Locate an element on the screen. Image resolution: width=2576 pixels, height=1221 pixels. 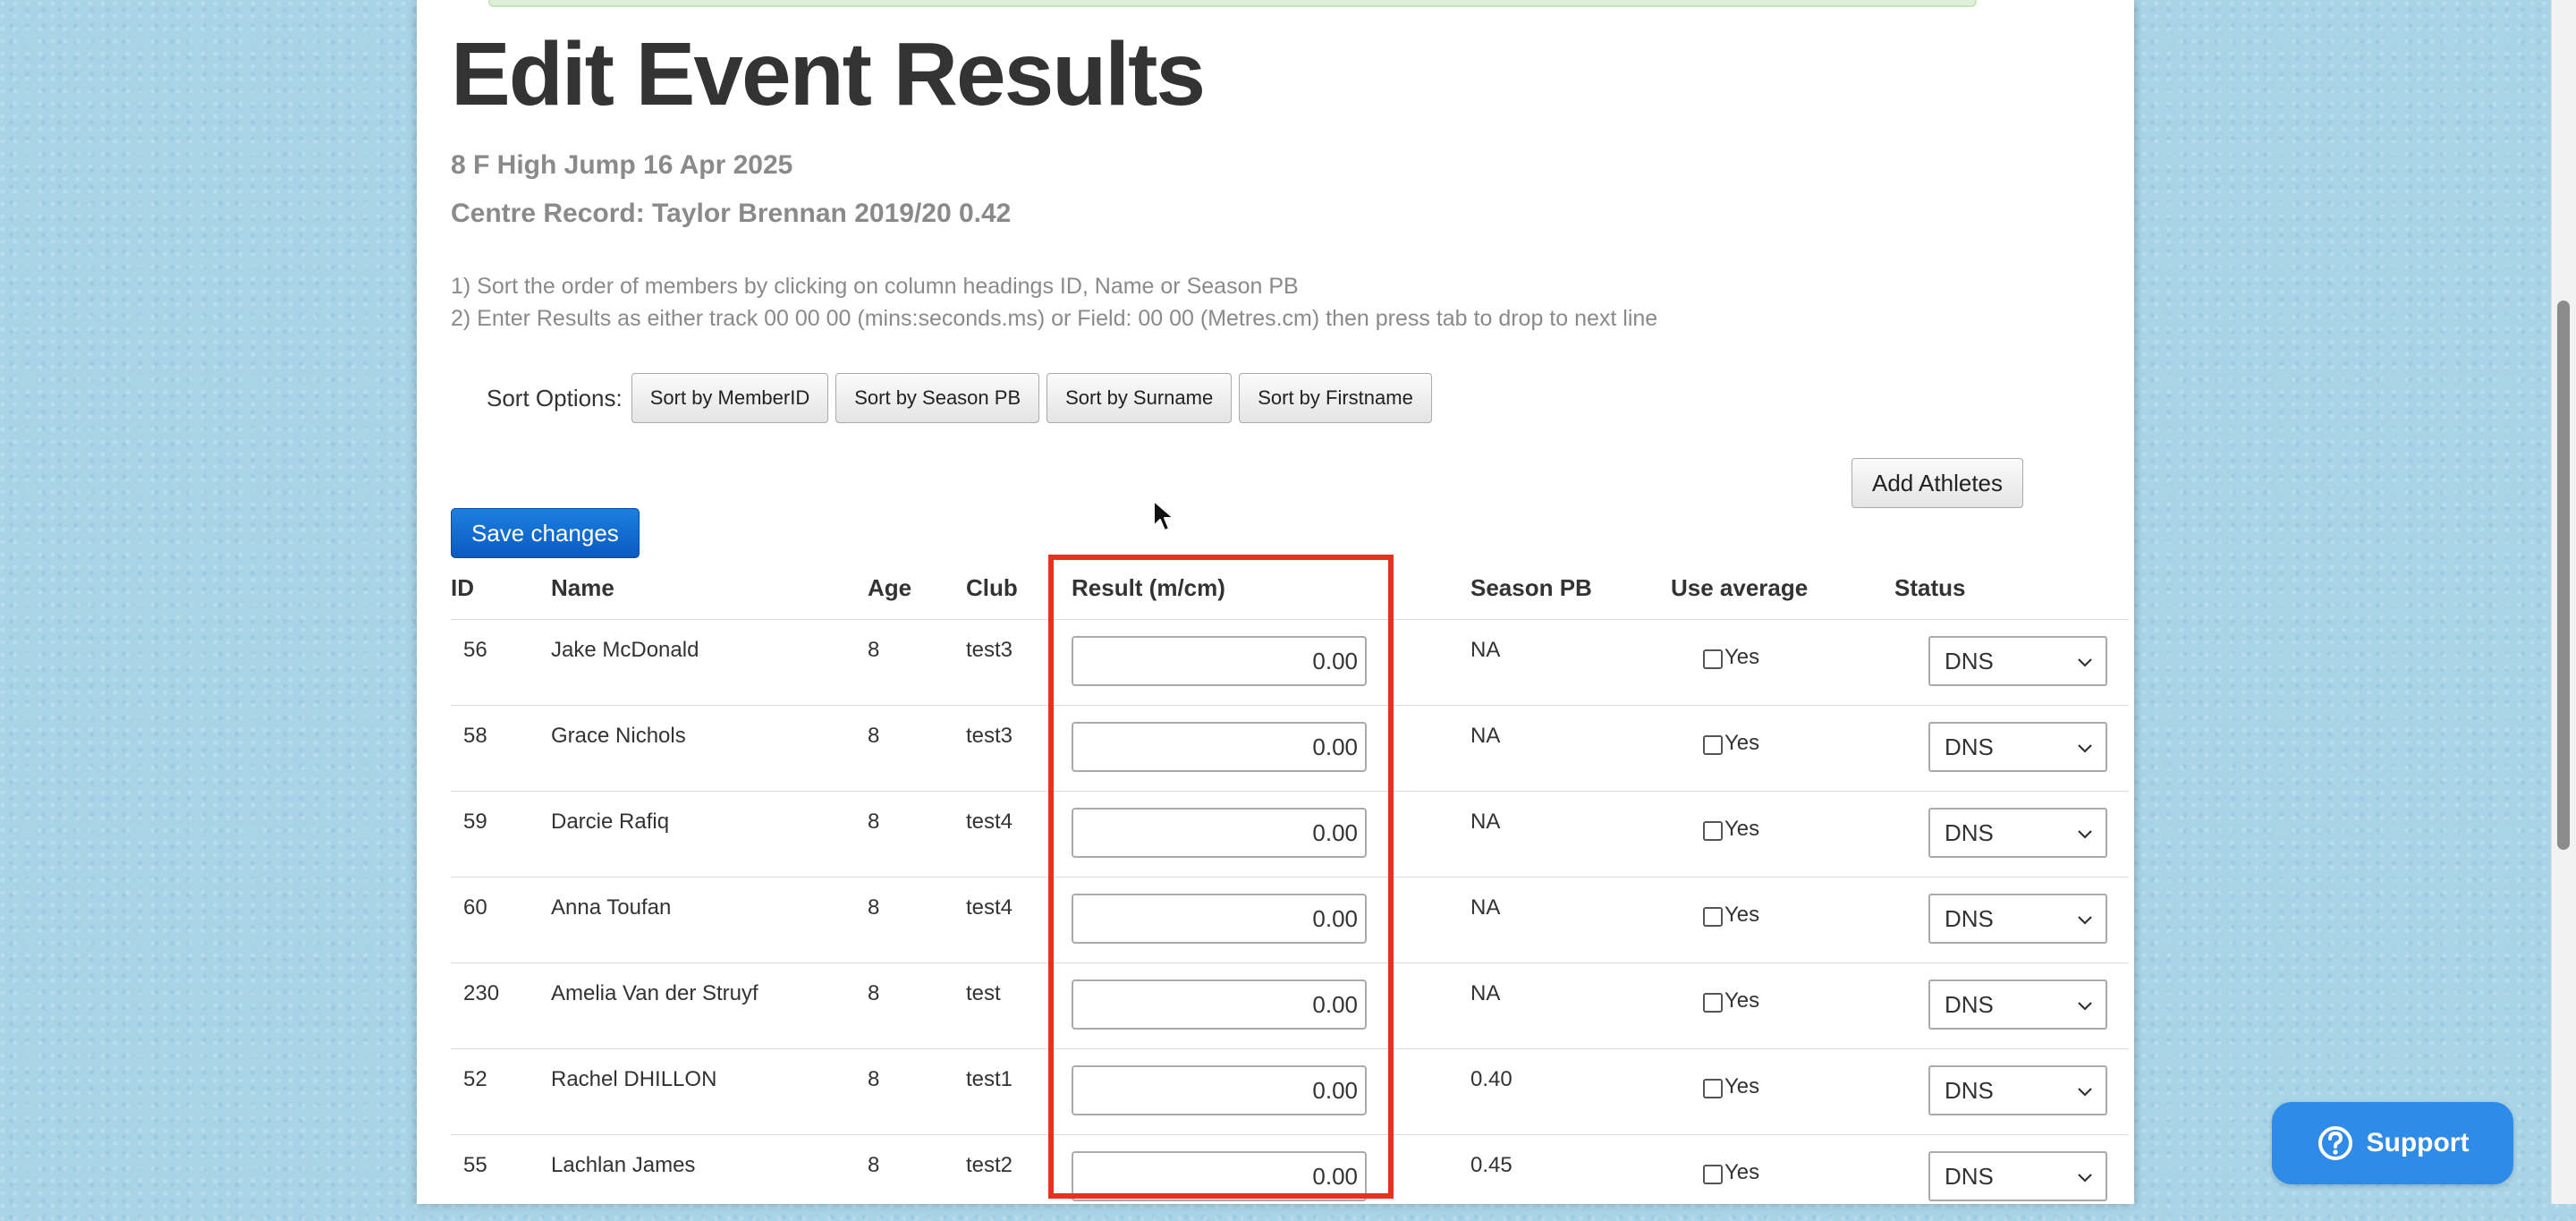
table-row: 56 Jake McDonald 8 test3 0.00 NA Yes DNS is located at coordinates (1290, 663).